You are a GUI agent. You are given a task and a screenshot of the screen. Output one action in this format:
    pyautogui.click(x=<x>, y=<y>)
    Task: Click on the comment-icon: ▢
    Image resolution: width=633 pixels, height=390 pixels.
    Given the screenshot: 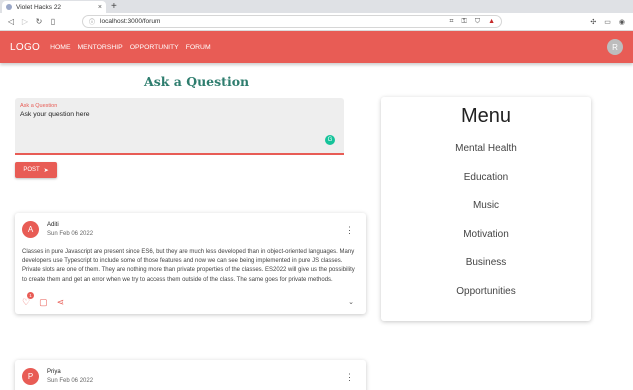 What is the action you would take?
    pyautogui.click(x=43, y=302)
    